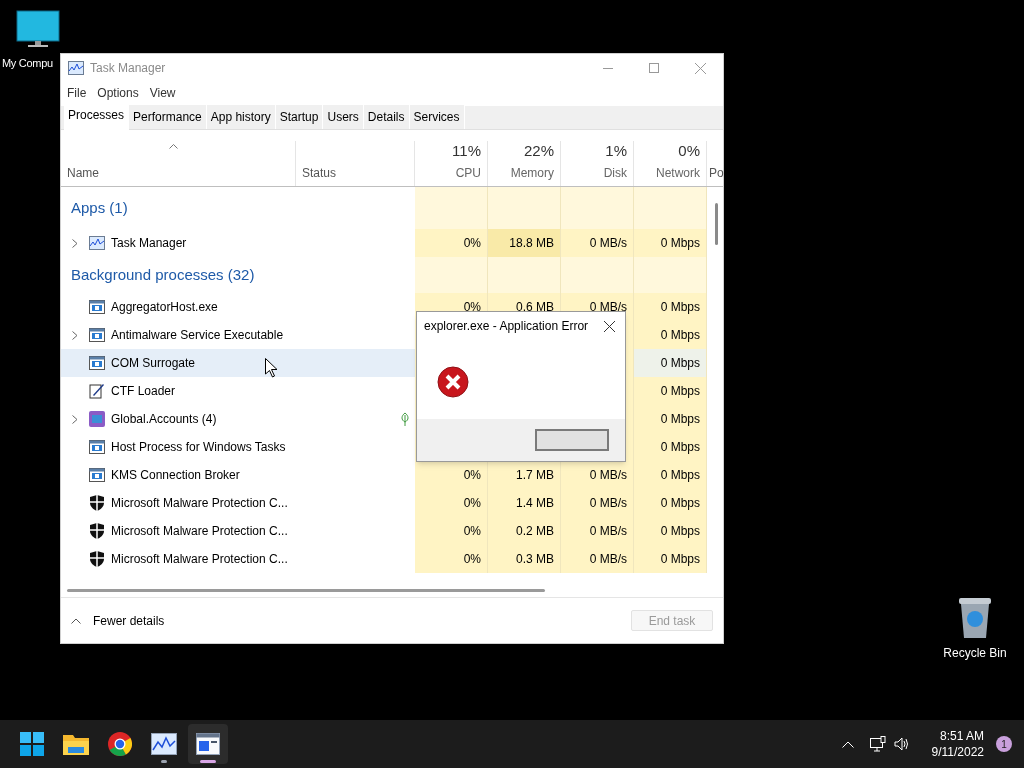 The width and height of the screenshot is (1024, 768). Describe the element at coordinates (164, 419) in the screenshot. I see `process-name: Global.Accounts (4)` at that location.